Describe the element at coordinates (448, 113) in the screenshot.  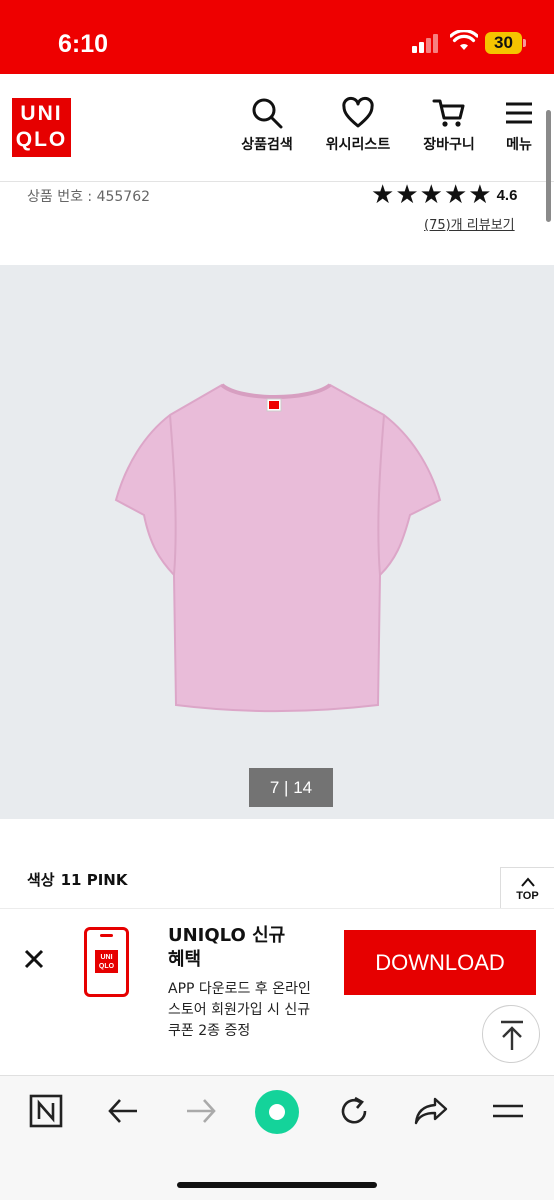
I see `cart-icon` at that location.